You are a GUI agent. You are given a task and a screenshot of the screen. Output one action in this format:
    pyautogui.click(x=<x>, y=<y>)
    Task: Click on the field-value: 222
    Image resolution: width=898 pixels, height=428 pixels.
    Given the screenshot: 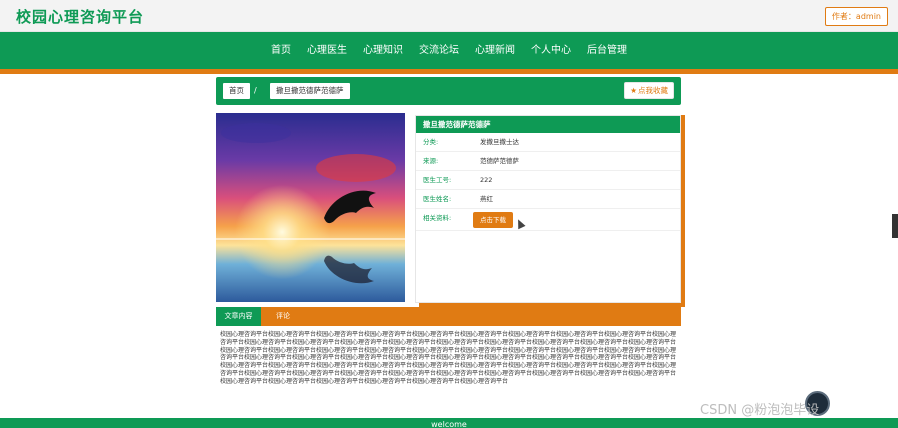 What is the action you would take?
    pyautogui.click(x=486, y=180)
    